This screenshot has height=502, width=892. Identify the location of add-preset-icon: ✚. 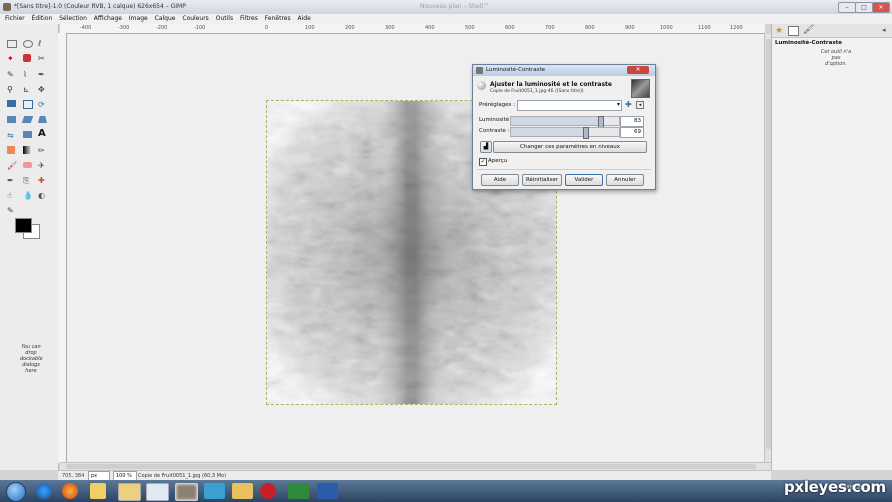
(628, 104).